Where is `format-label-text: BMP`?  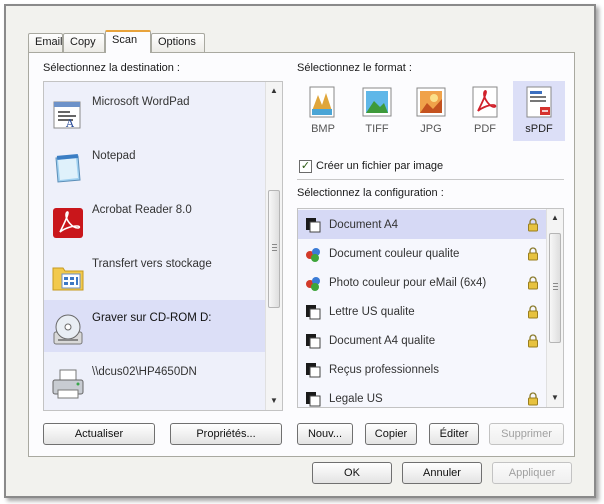 format-label-text: BMP is located at coordinates (323, 129).